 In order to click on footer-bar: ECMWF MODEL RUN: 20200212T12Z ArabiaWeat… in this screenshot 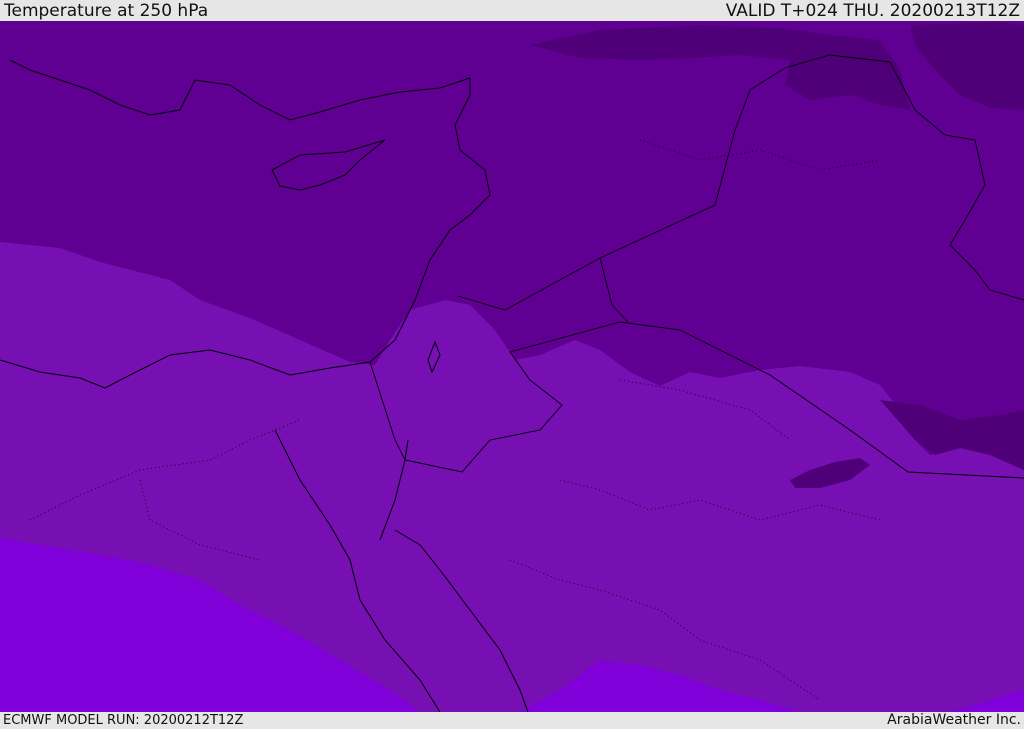, I will do `click(512, 720)`.